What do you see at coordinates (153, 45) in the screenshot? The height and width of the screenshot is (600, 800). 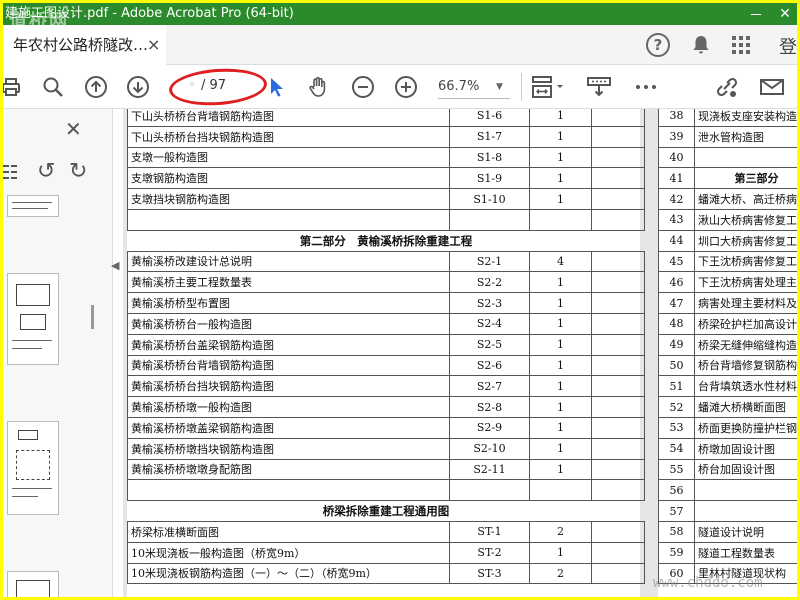 I see `tab-close-button: ×` at bounding box center [153, 45].